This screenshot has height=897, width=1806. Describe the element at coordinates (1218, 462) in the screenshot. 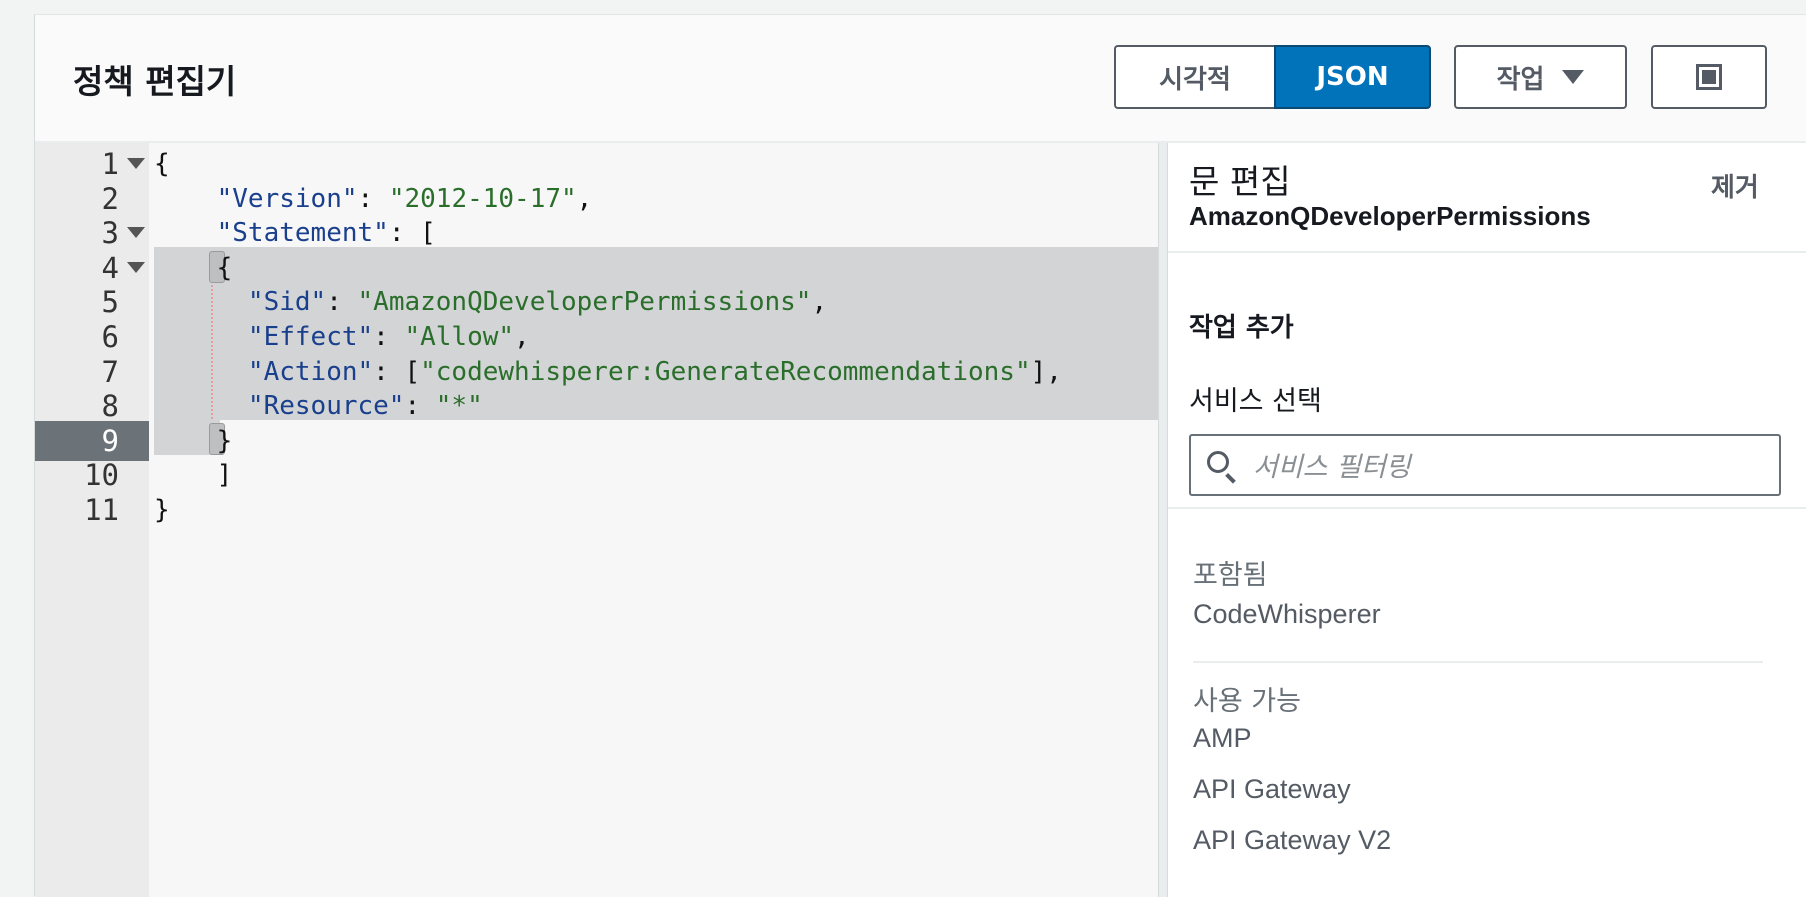

I see `search-icon` at that location.